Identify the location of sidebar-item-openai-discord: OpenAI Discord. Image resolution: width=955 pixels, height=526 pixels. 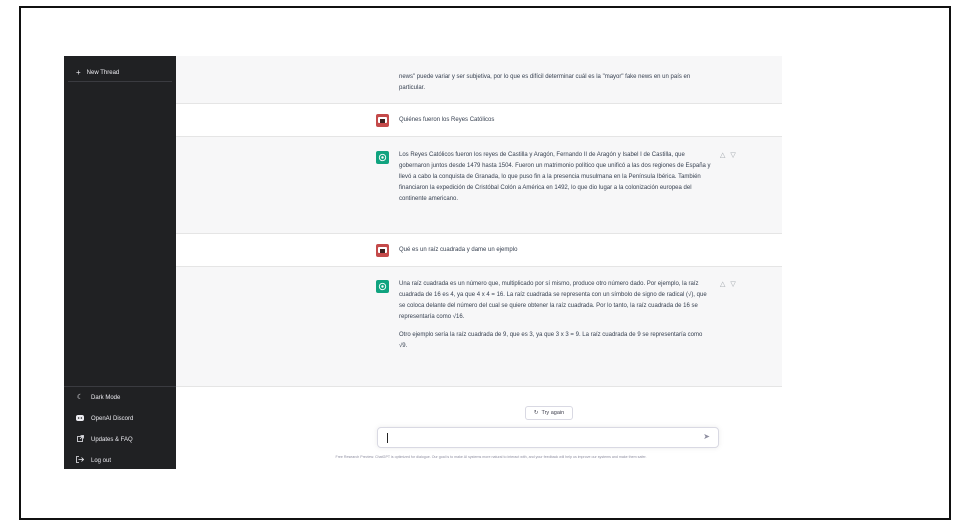
(120, 418).